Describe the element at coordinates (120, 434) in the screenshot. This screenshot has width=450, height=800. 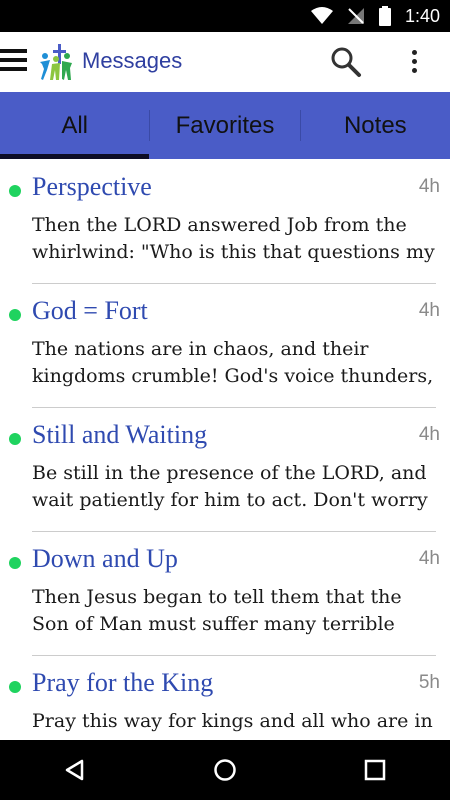
I see `message-title: Still and Waiting` at that location.